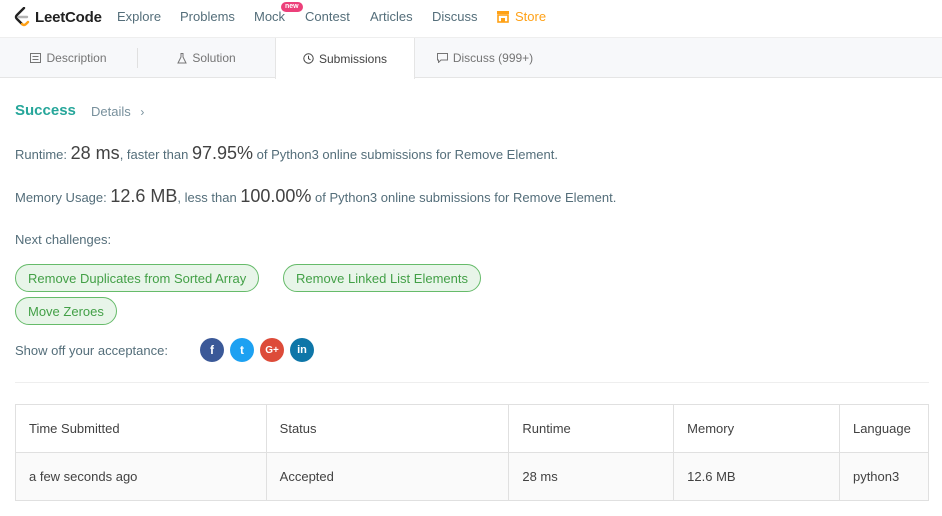 The width and height of the screenshot is (942, 516). Describe the element at coordinates (756, 428) in the screenshot. I see `column-header: Memory` at that location.